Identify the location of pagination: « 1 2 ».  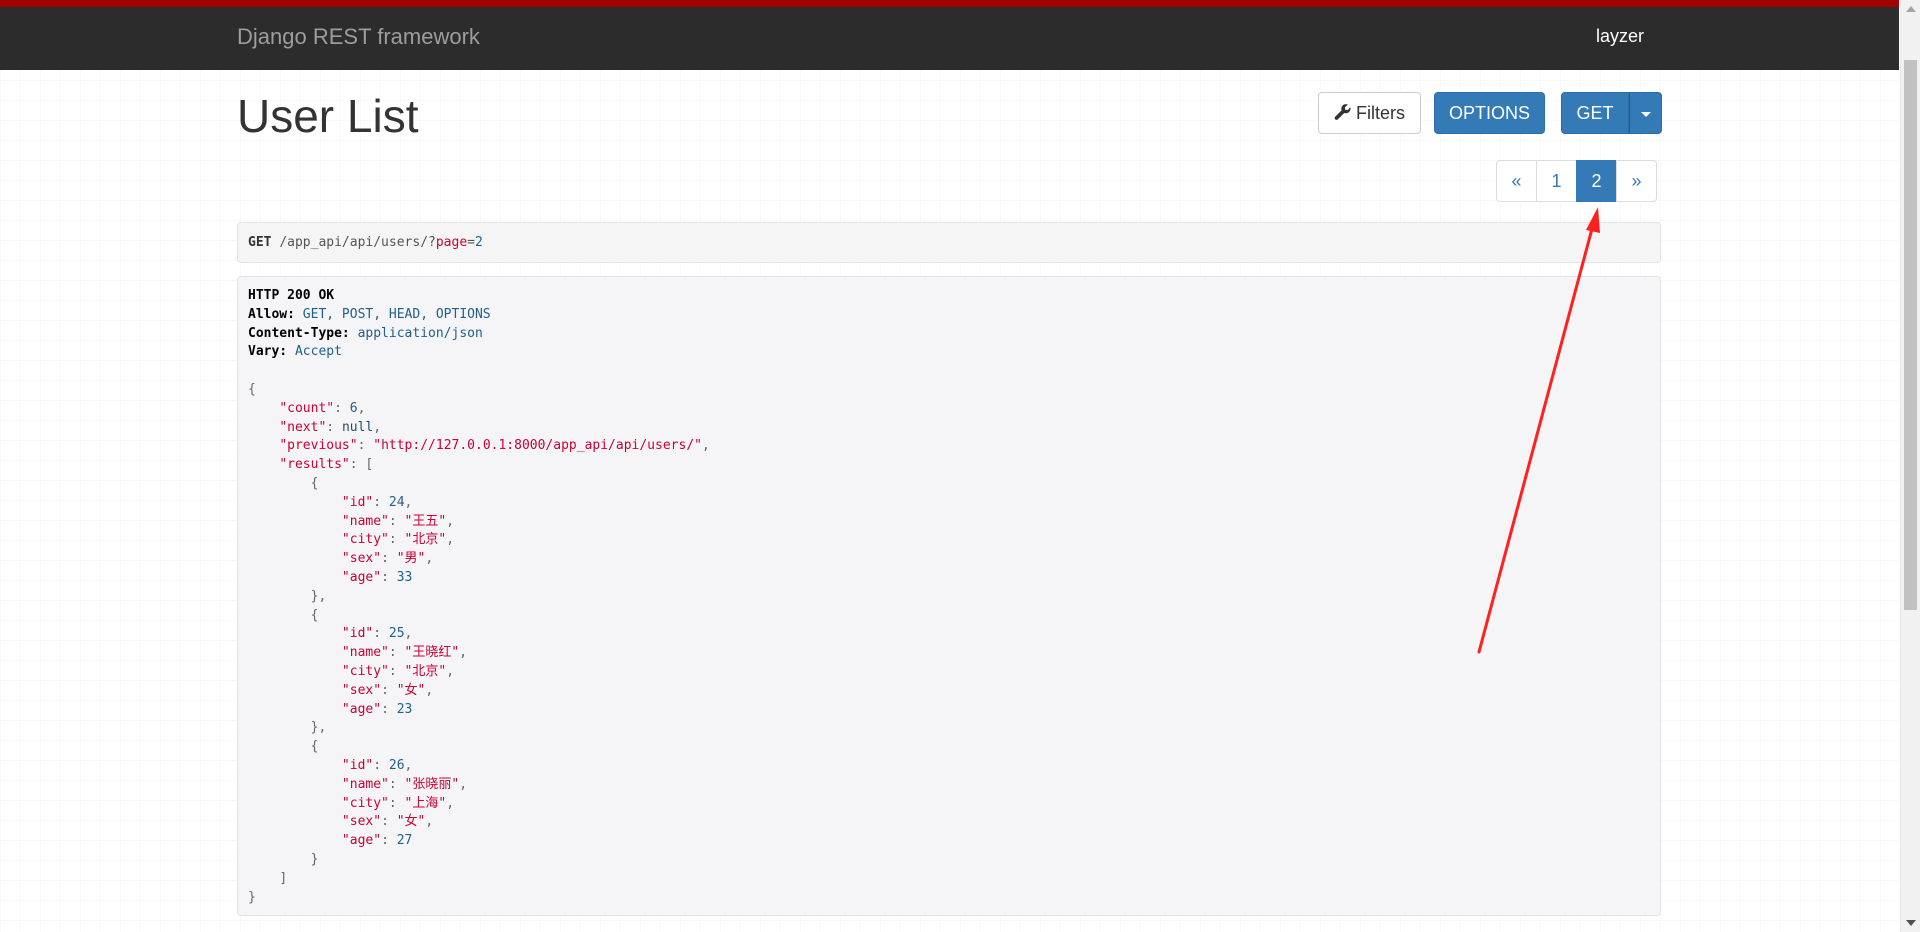
(1576, 181).